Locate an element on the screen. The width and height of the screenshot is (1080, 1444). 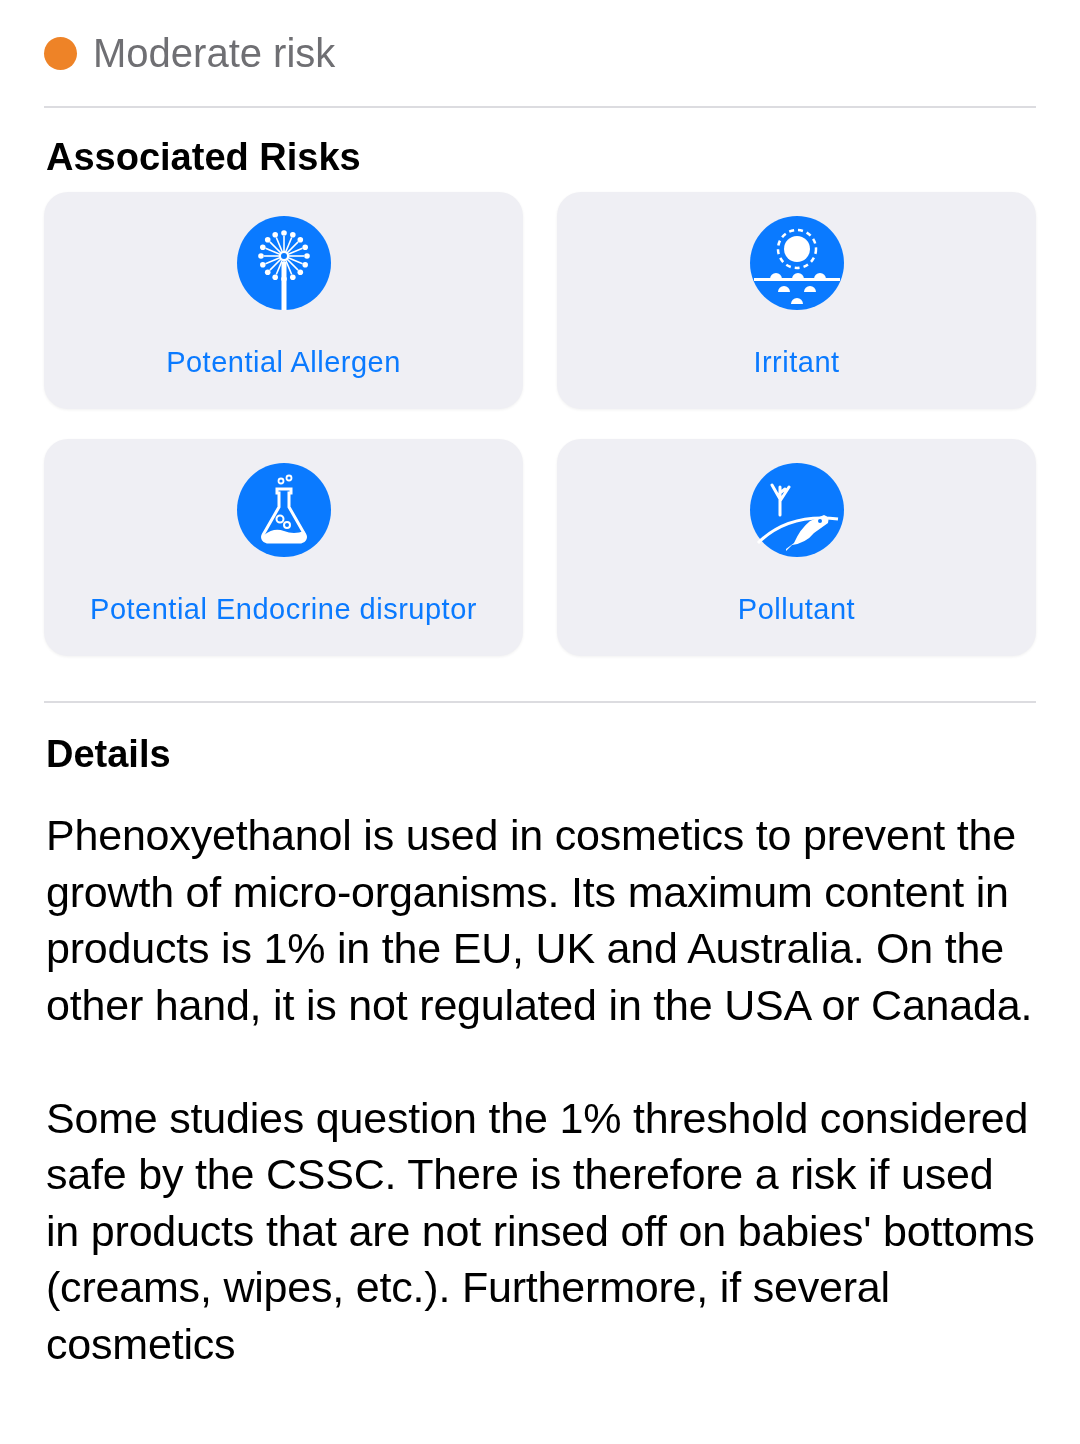
risk-card: Pollutant is located at coordinates (796, 547).